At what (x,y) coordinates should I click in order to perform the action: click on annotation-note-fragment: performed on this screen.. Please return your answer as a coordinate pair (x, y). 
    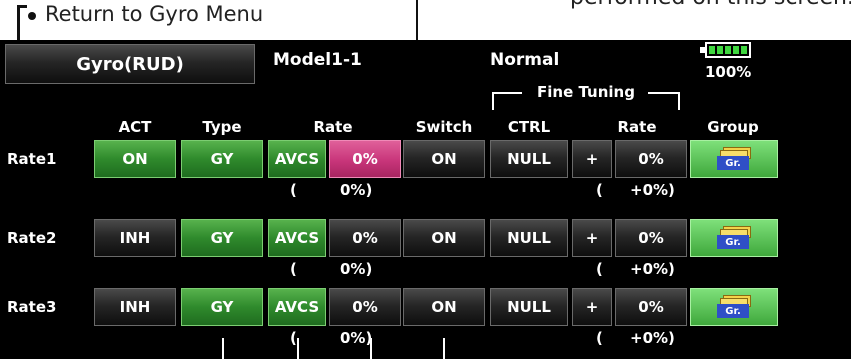
    Looking at the image, I should click on (710, 5).